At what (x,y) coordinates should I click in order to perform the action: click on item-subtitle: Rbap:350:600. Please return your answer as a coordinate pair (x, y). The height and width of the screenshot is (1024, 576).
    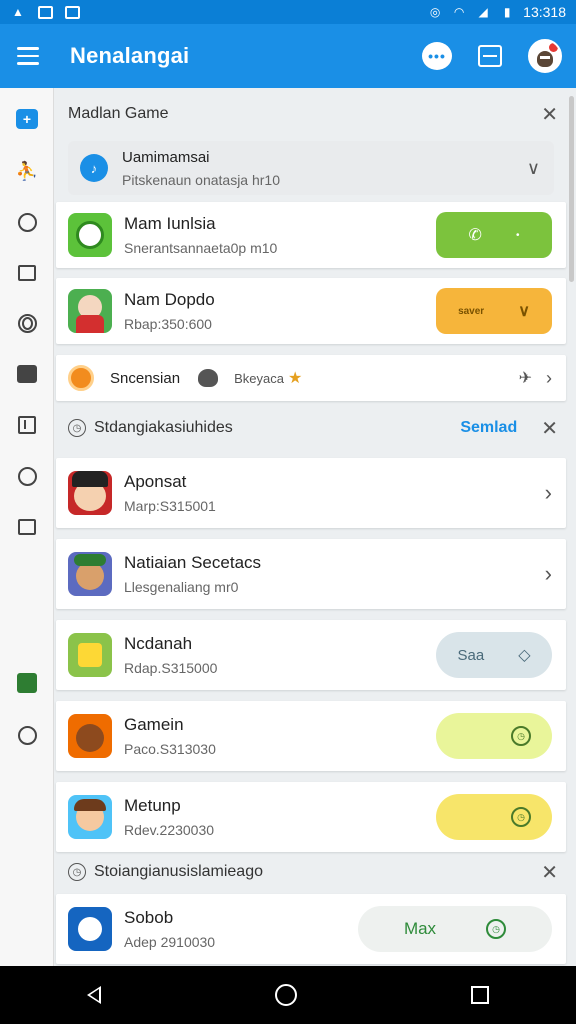
    Looking at the image, I should click on (168, 324).